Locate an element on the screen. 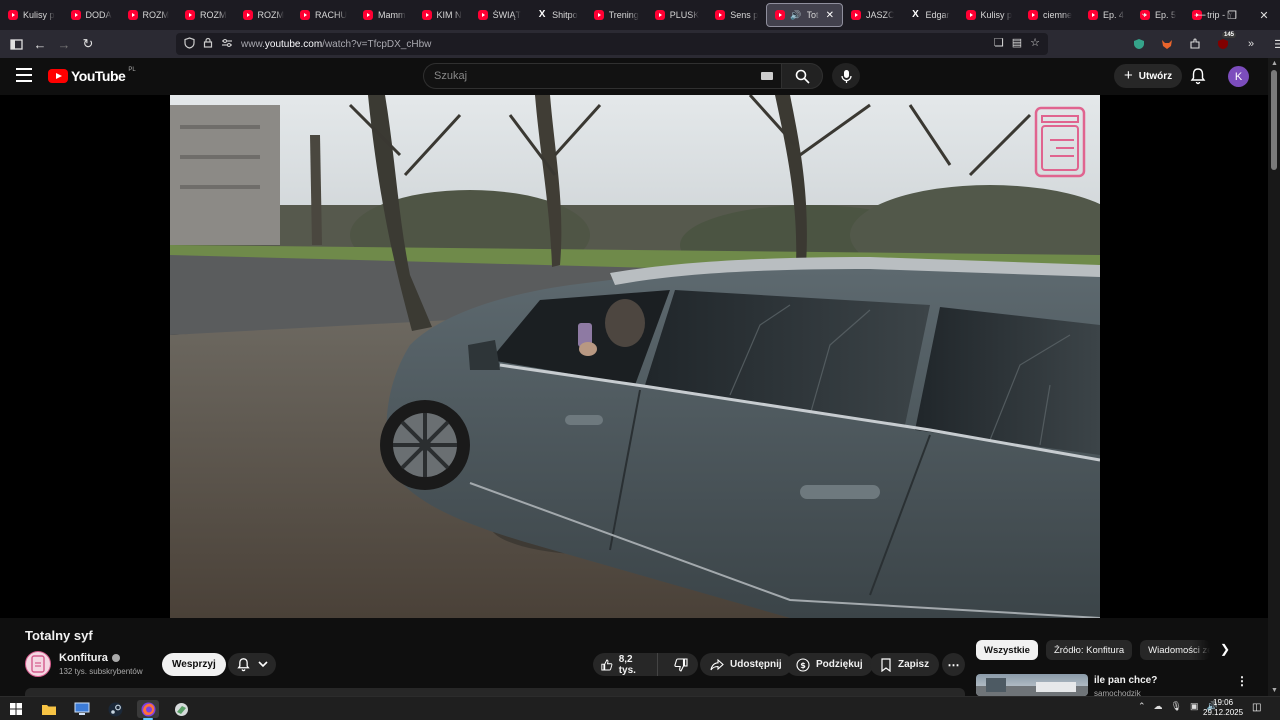  browser-tab: Trening is located at coordinates (616, 15).